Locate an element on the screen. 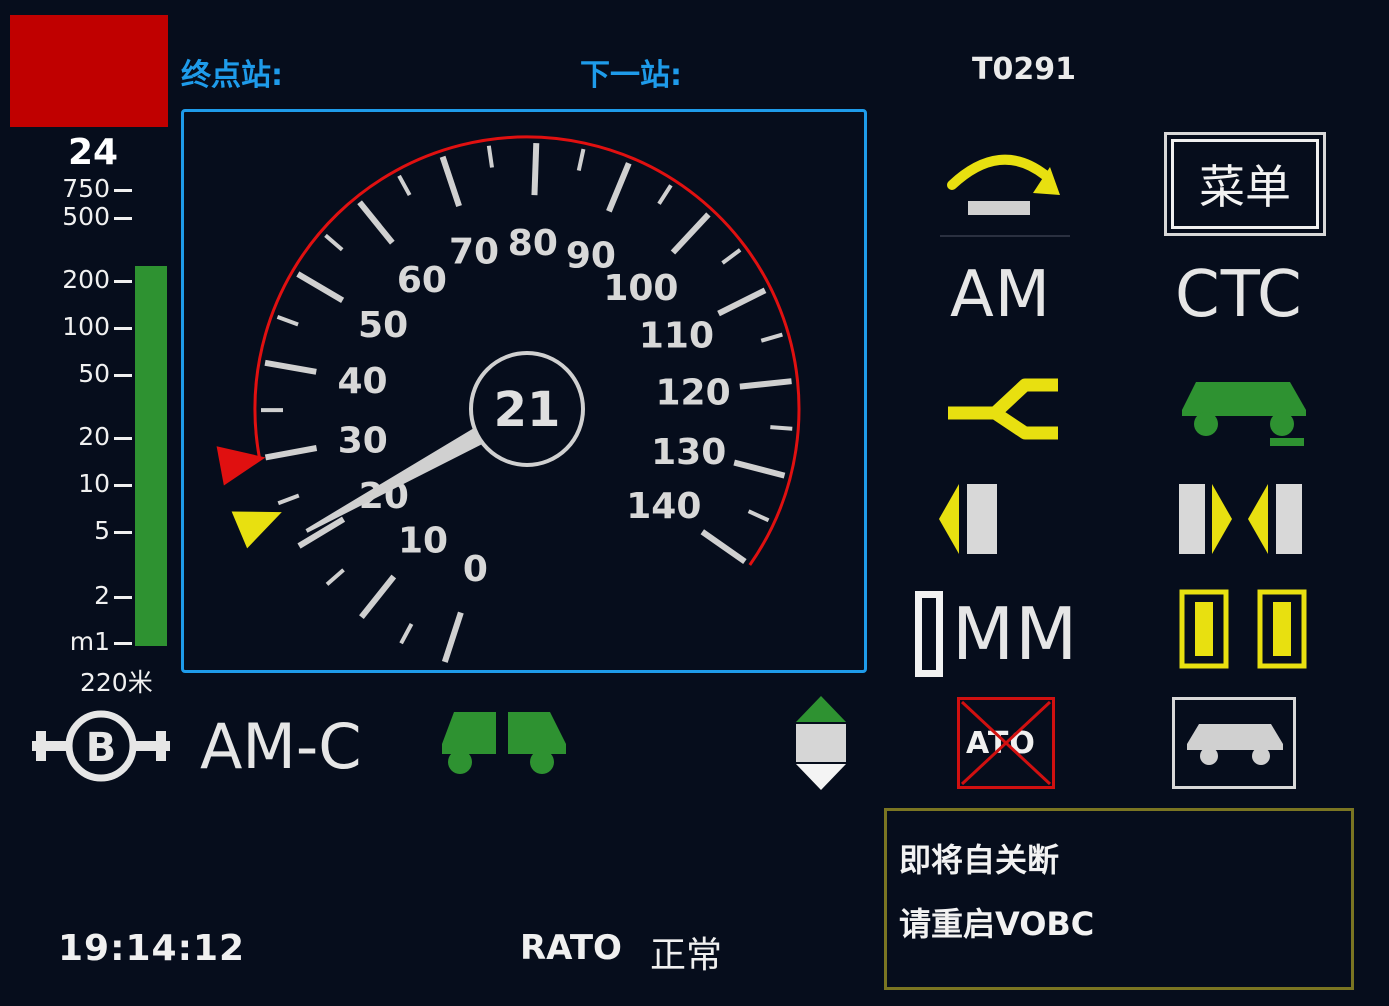 This screenshot has width=1389, height=1006. distance-scale-label: 20 is located at coordinates (94, 436).